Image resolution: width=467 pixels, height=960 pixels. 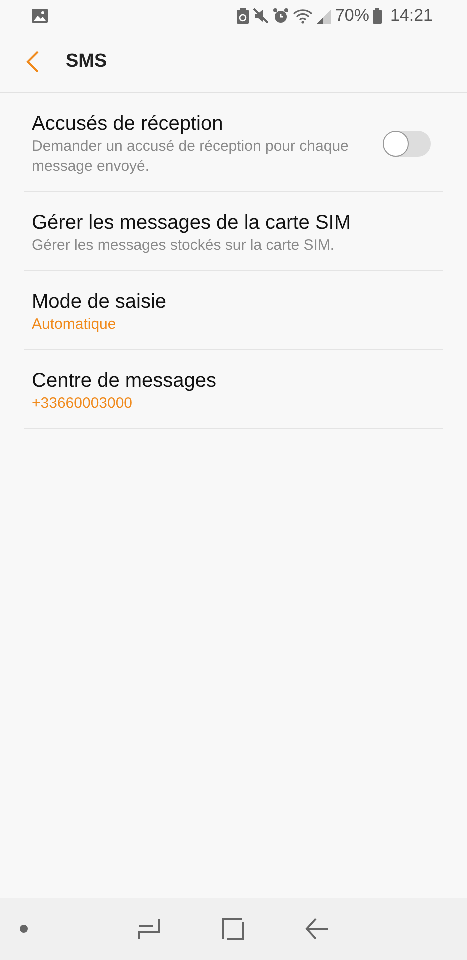 I want to click on clock-time: 14:21, so click(x=411, y=16).